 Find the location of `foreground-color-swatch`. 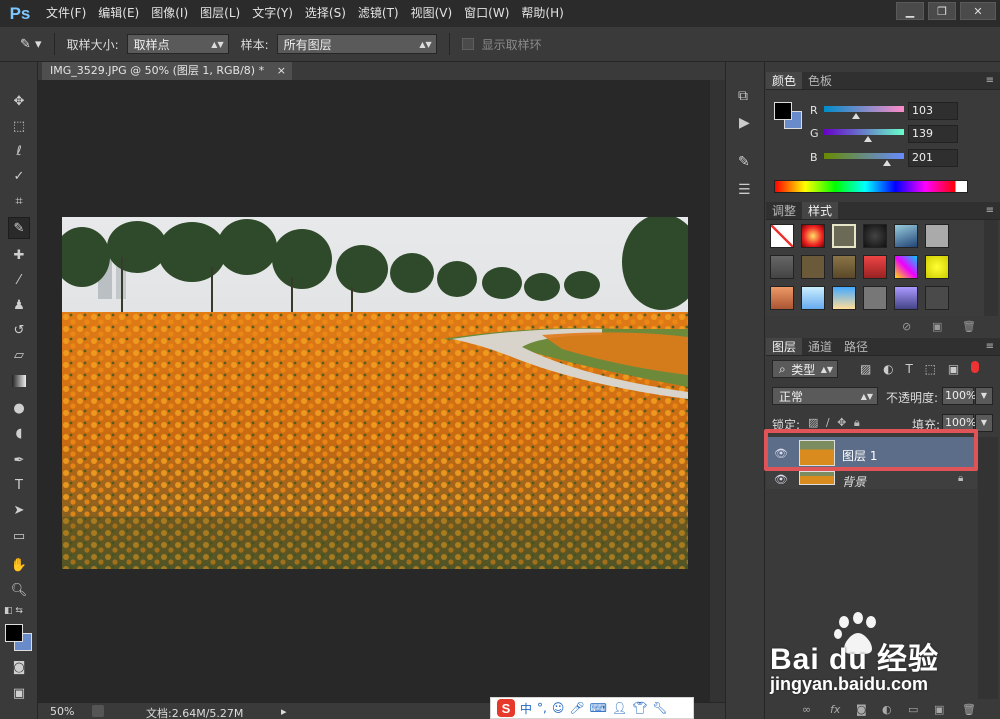

foreground-color-swatch is located at coordinates (14, 633).